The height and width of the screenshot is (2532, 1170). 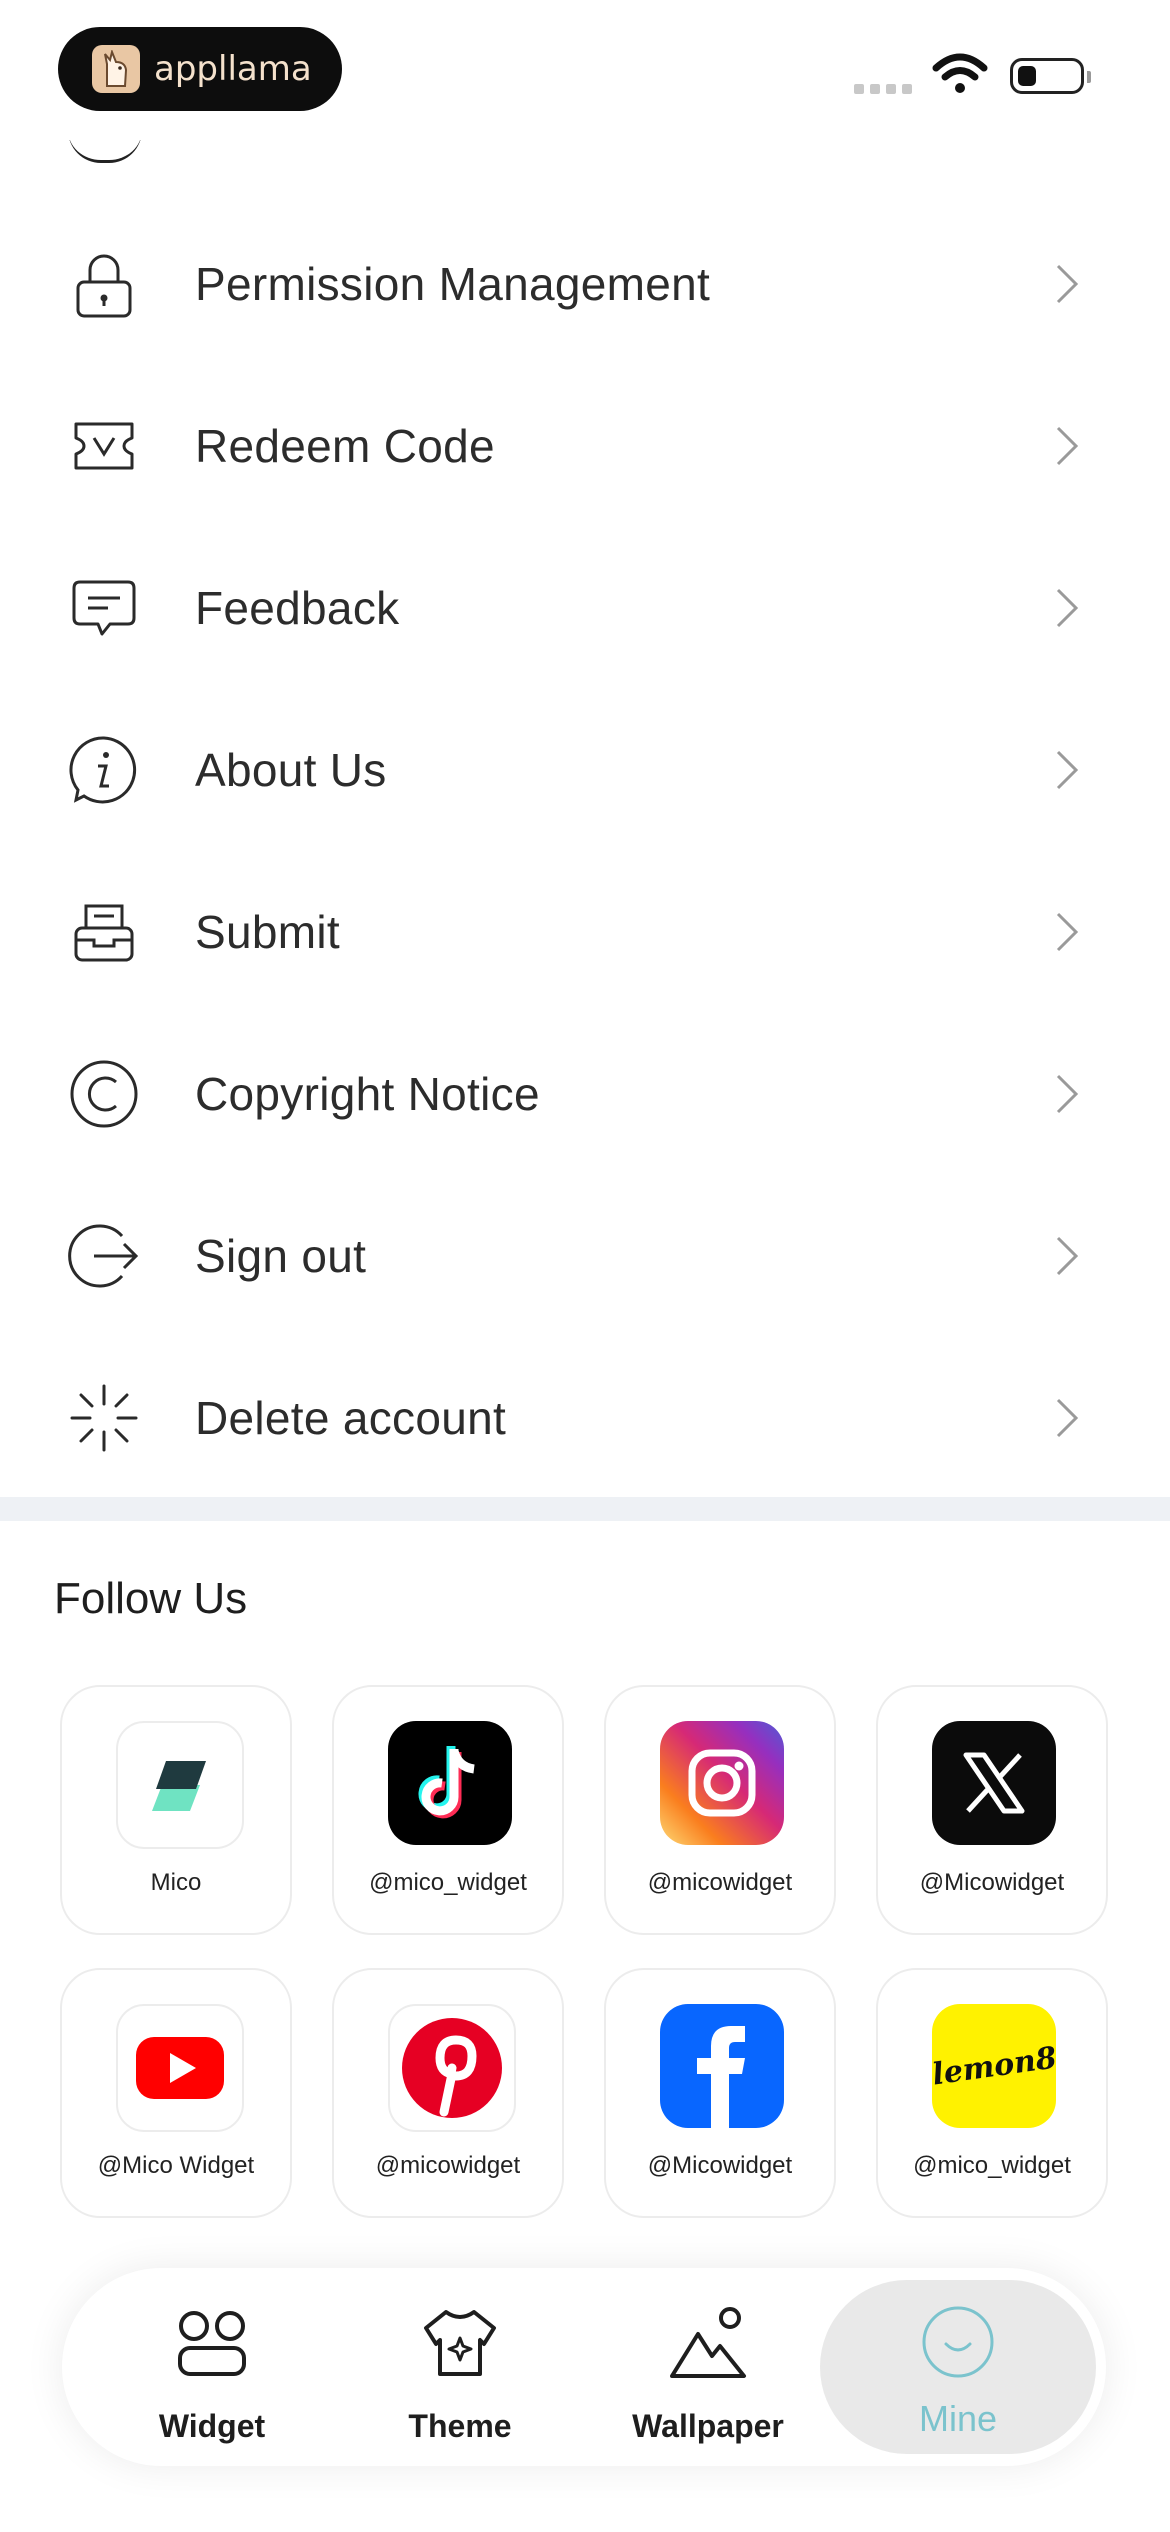 What do you see at coordinates (180, 1785) in the screenshot?
I see `mico-logo-icon` at bounding box center [180, 1785].